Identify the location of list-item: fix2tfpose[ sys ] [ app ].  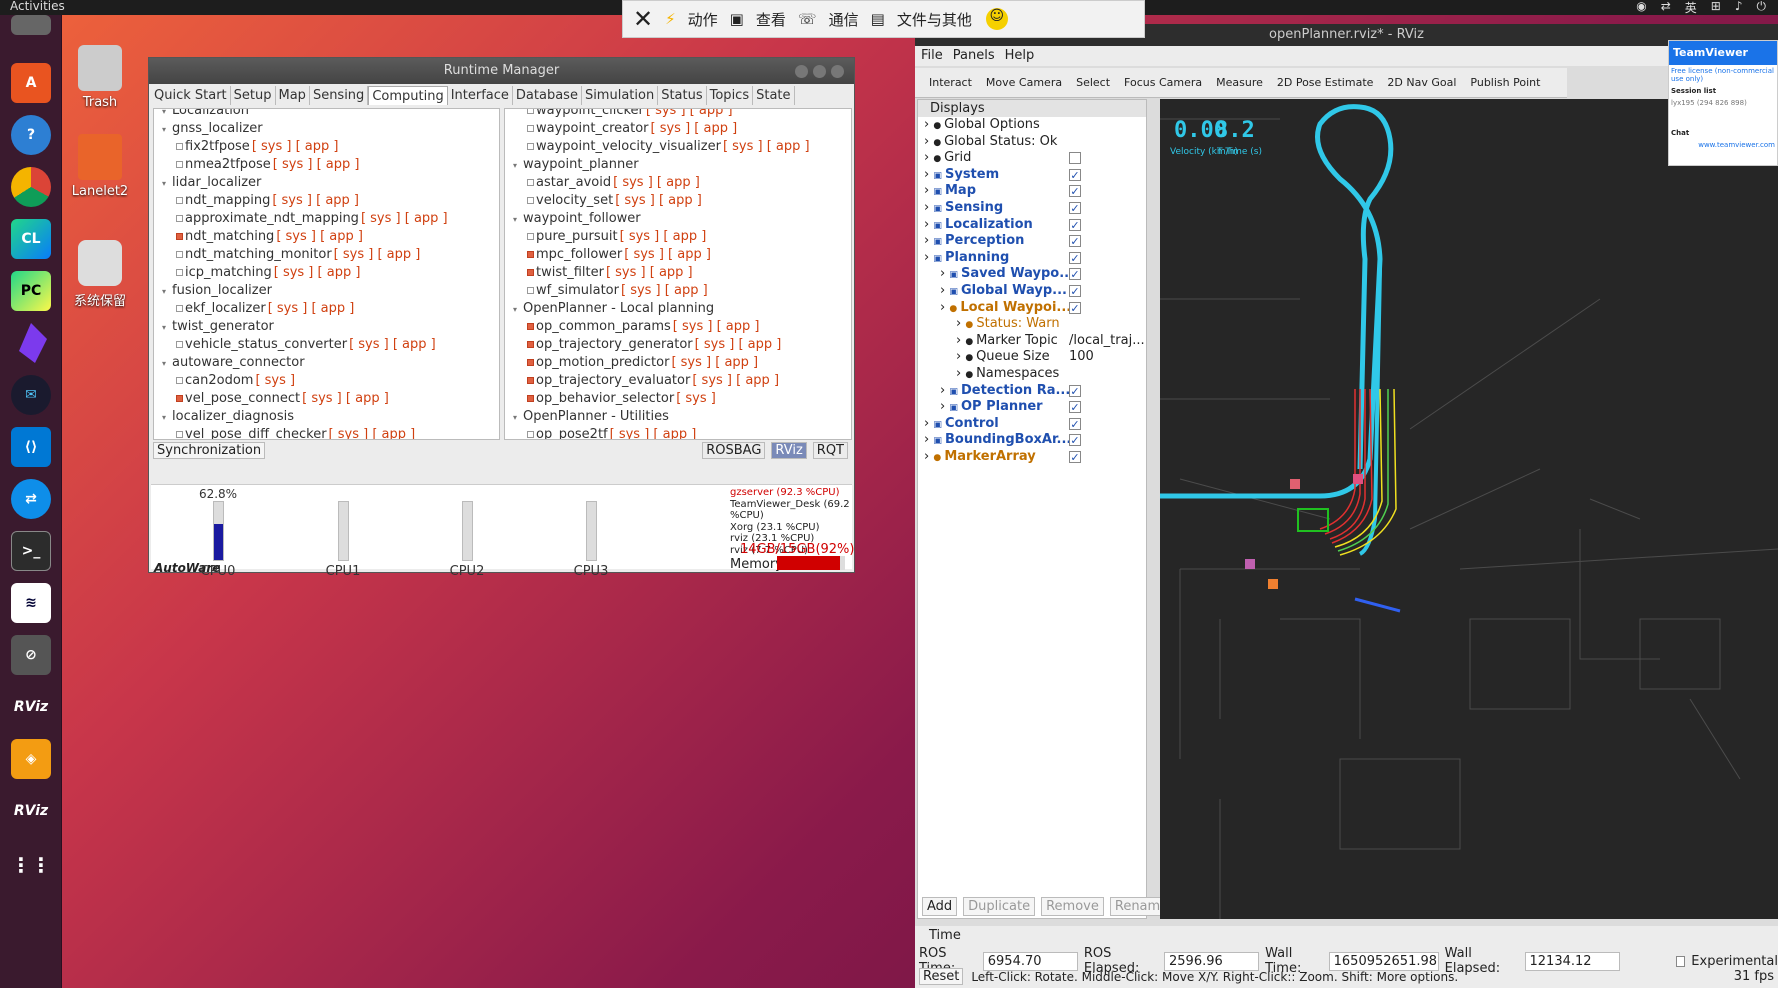
(326, 147).